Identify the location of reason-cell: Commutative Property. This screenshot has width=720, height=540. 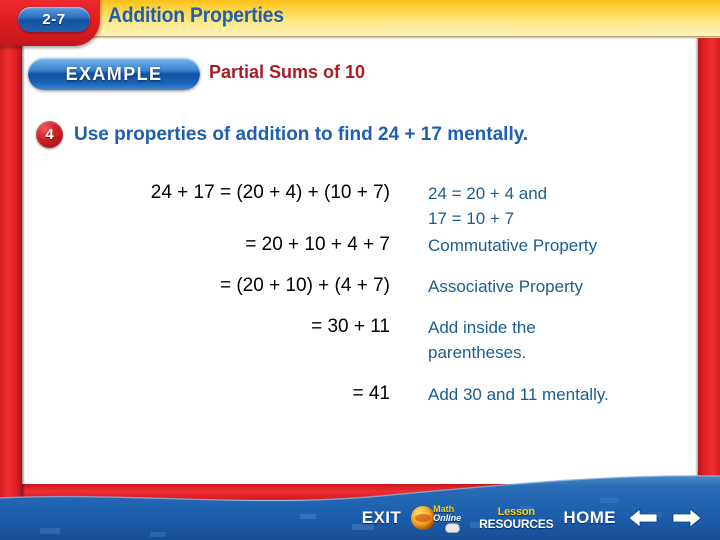
(513, 245).